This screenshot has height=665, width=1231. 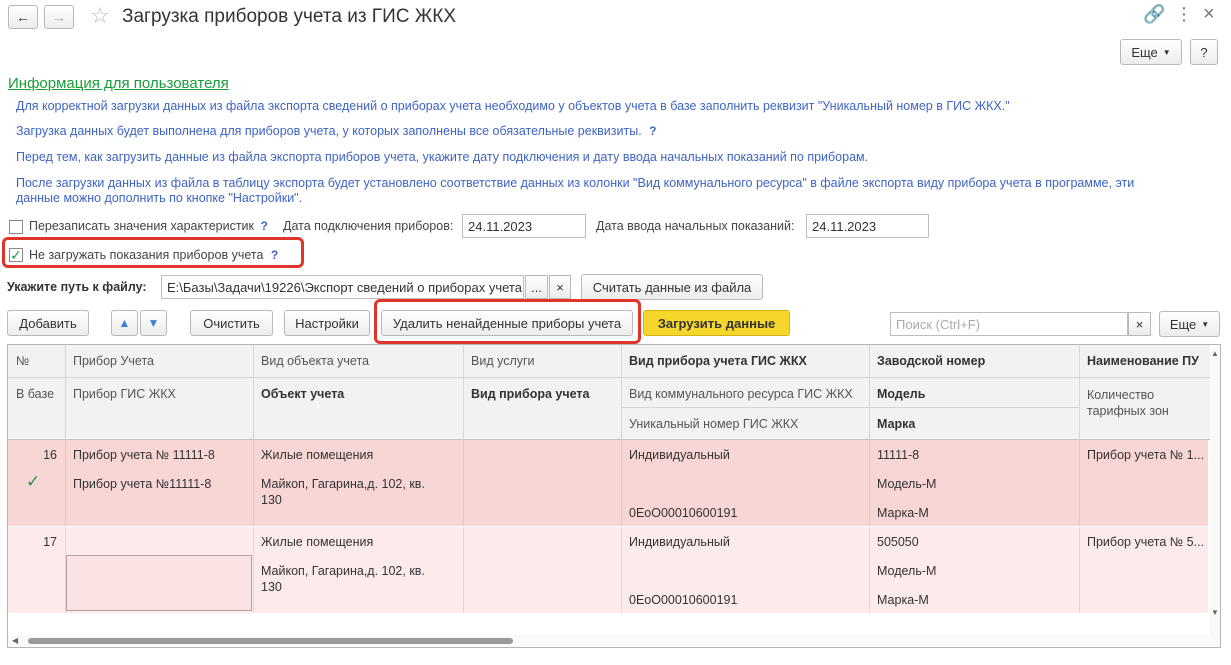 What do you see at coordinates (503, 361) in the screenshot?
I see `header-service: Вид услуги` at bounding box center [503, 361].